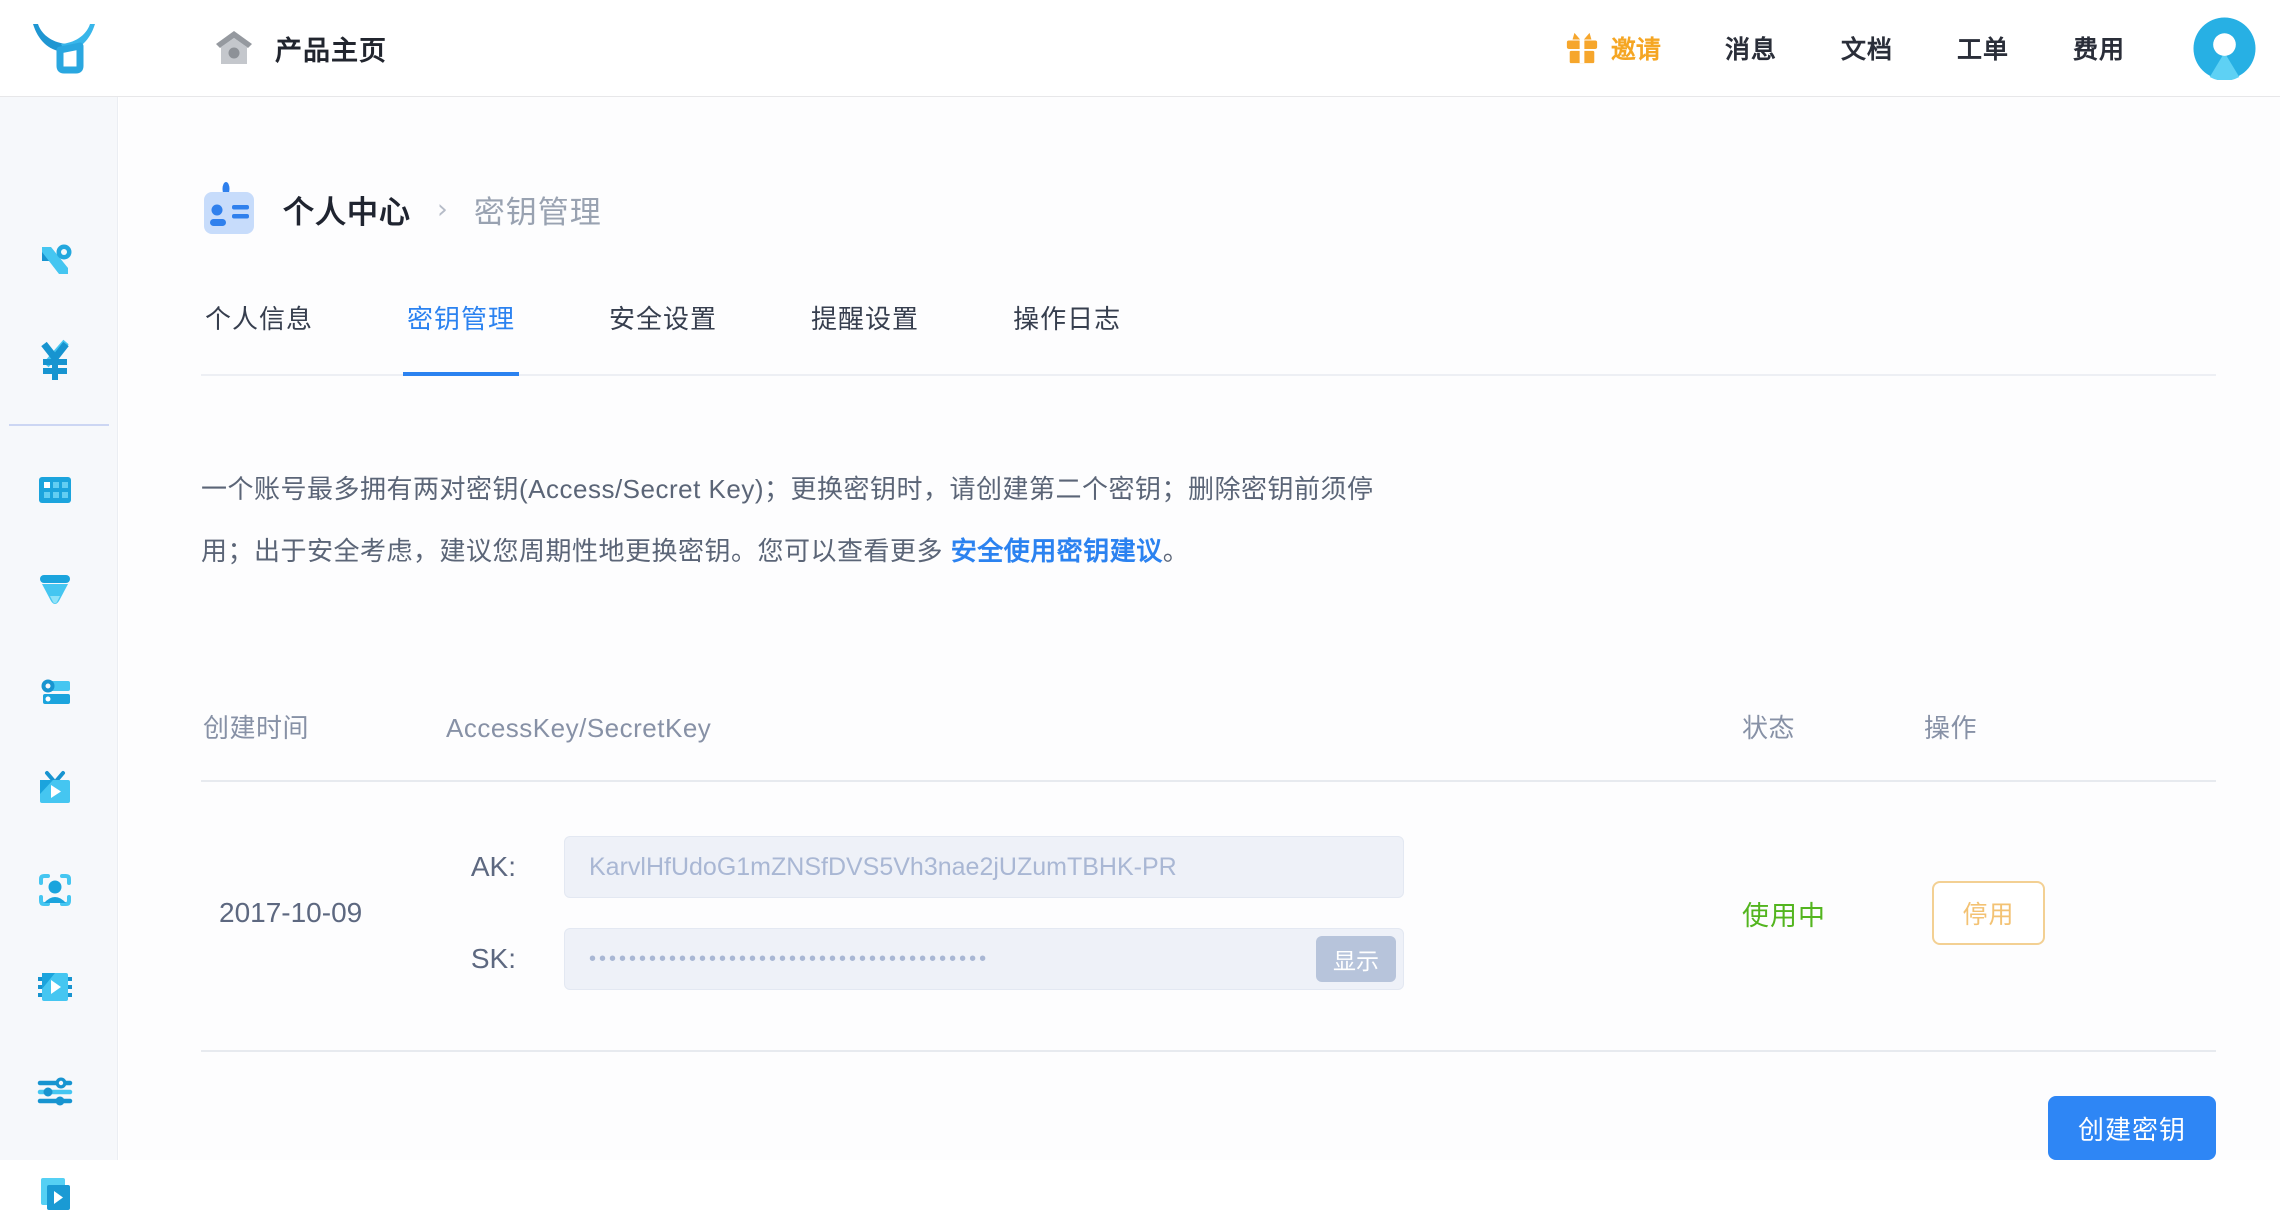 The image size is (2280, 1216). I want to click on header-created-time: 创建时间, so click(256, 728).